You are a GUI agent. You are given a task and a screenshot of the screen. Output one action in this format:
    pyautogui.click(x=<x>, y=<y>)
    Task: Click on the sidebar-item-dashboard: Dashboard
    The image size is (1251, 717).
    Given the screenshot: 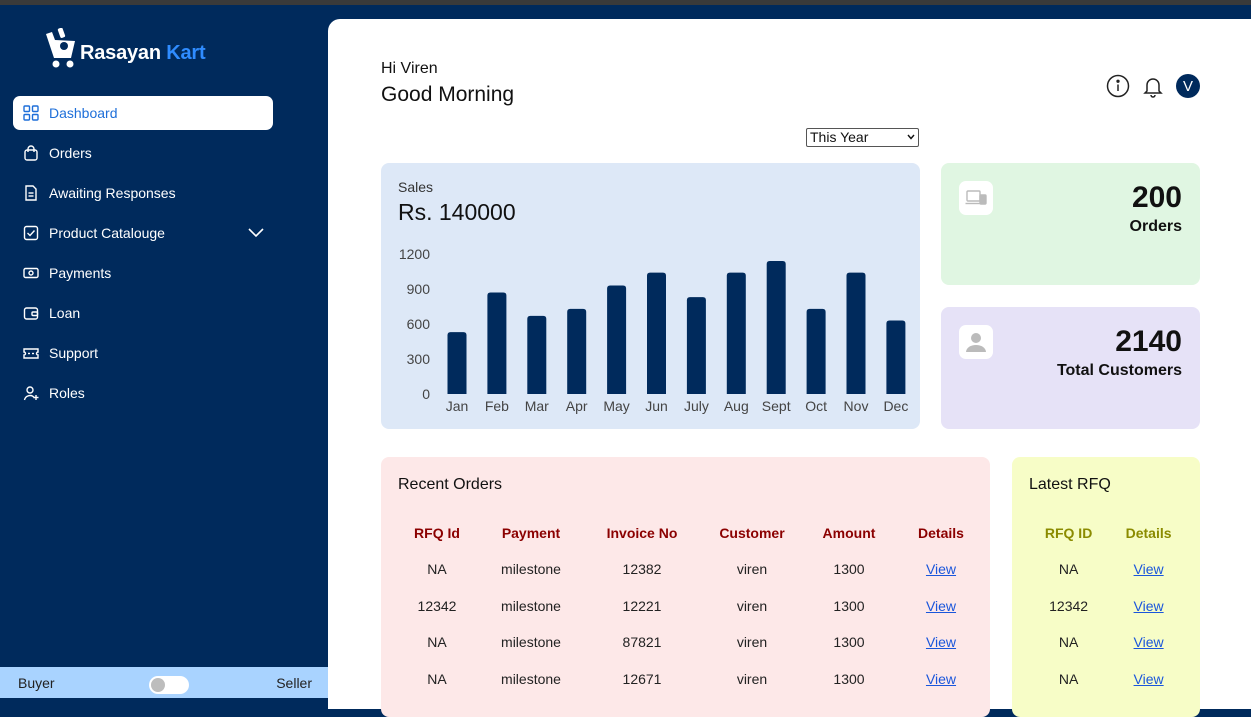 What is the action you would take?
    pyautogui.click(x=143, y=113)
    